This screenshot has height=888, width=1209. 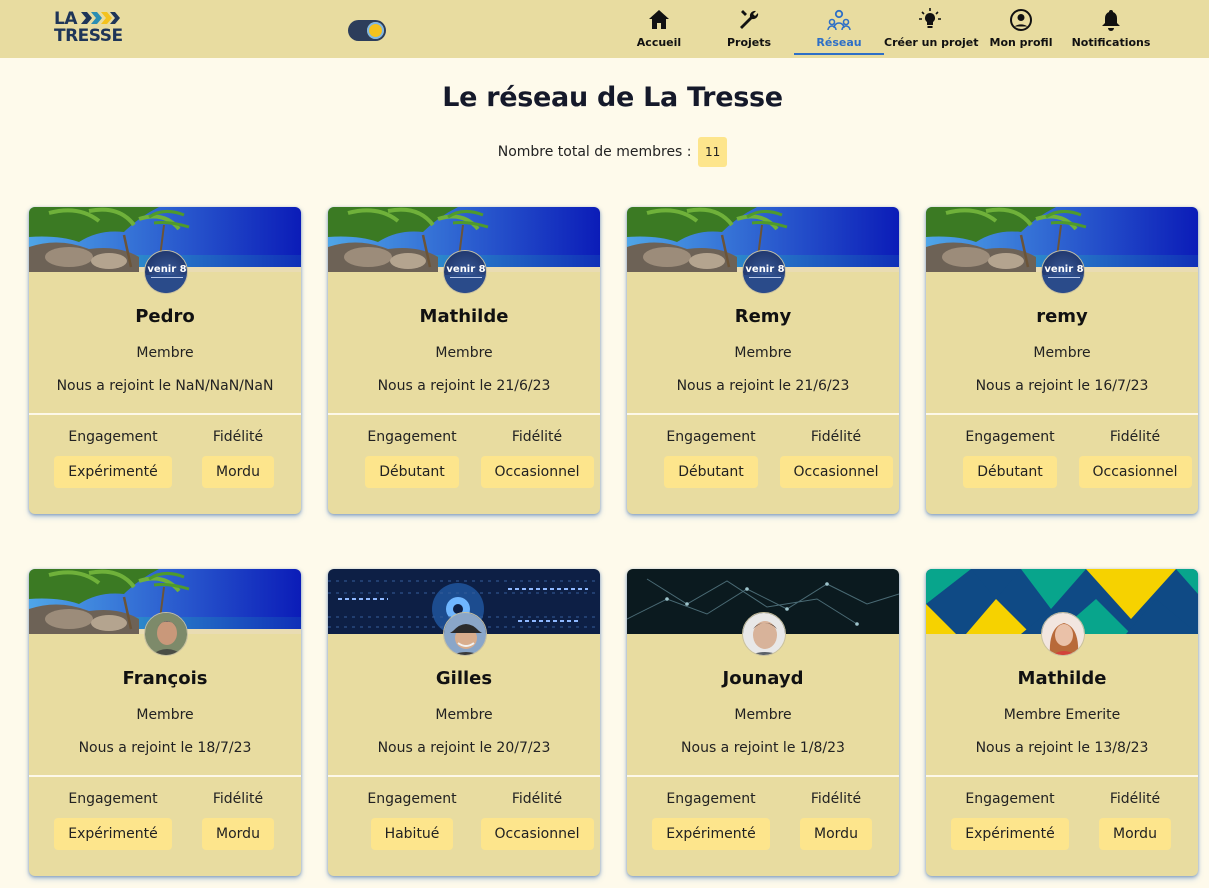 I want to click on member-joined-date: Nous a rejoint le 16/7/23, so click(x=1062, y=386).